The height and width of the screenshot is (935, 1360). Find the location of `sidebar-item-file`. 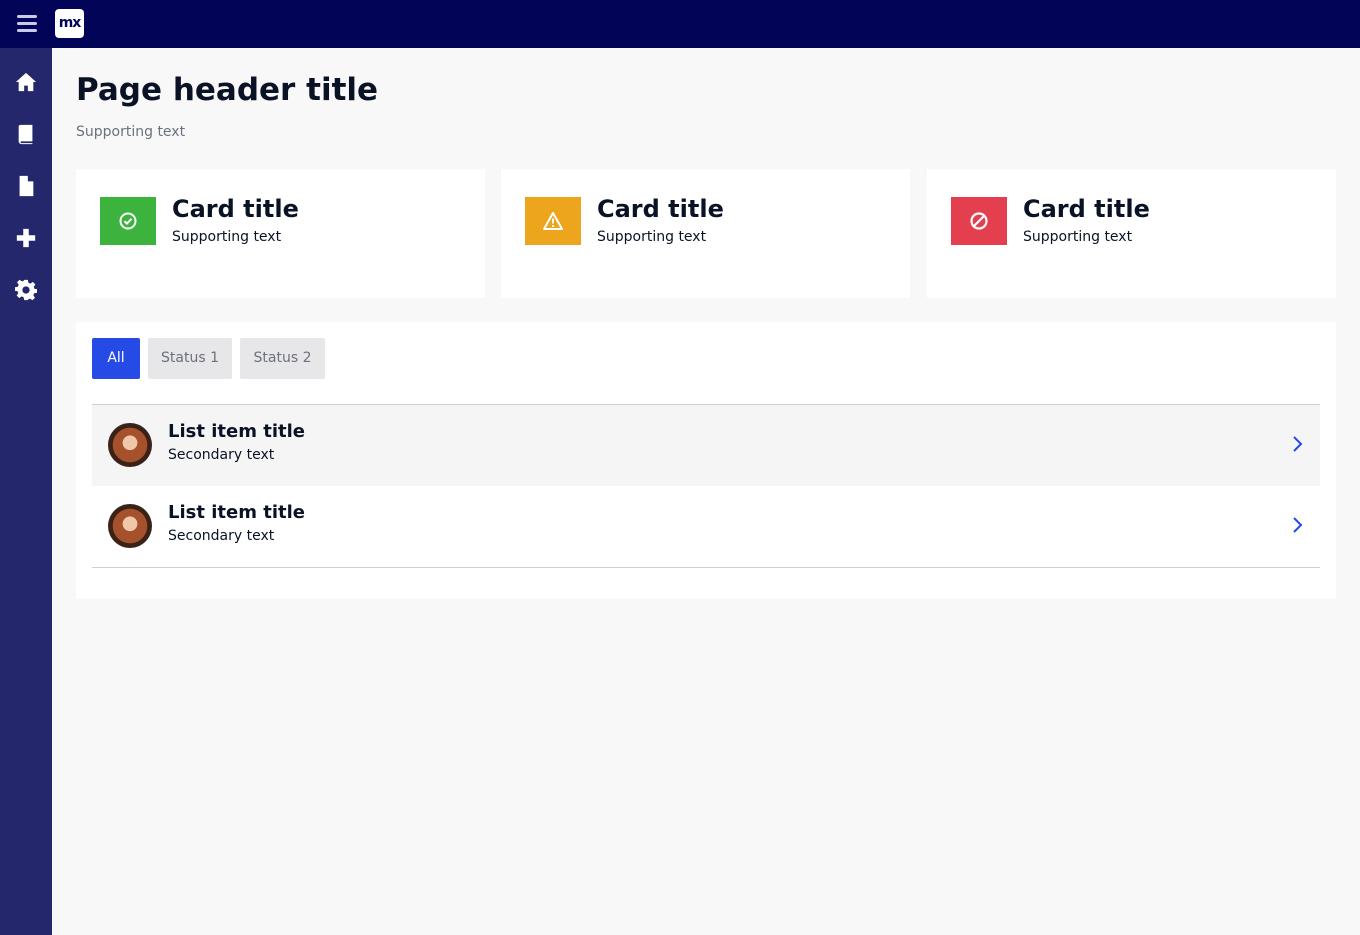

sidebar-item-file is located at coordinates (26, 186).